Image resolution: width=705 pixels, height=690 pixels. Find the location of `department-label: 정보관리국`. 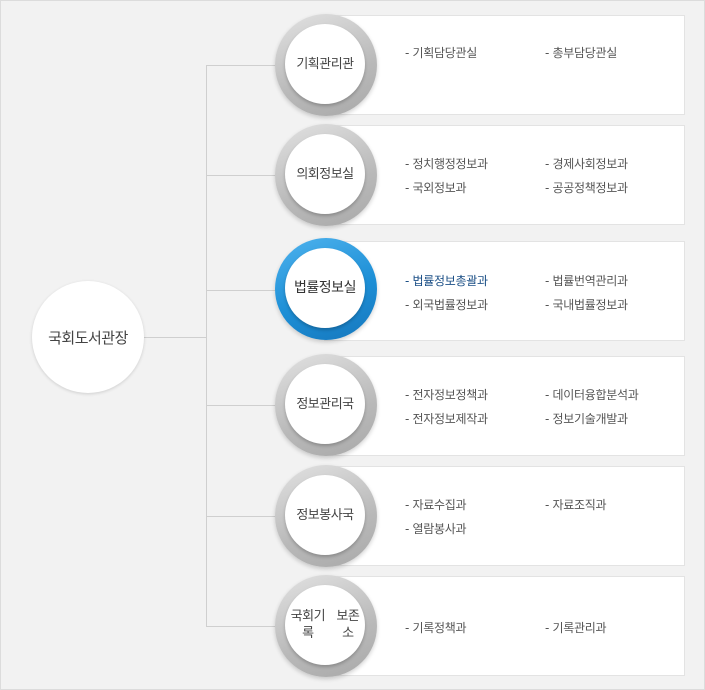

department-label: 정보관리국 is located at coordinates (325, 404).